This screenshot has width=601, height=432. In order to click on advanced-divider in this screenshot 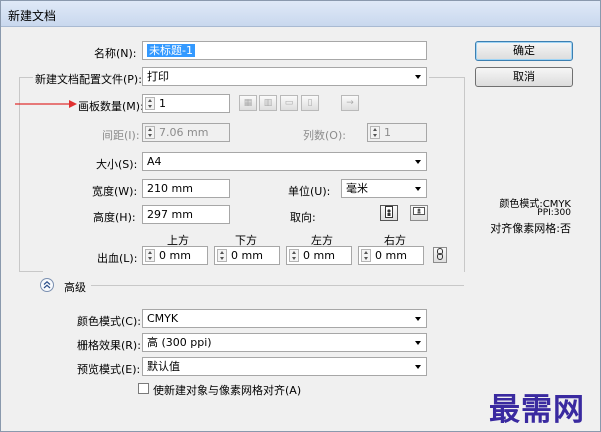, I will do `click(277, 285)`.